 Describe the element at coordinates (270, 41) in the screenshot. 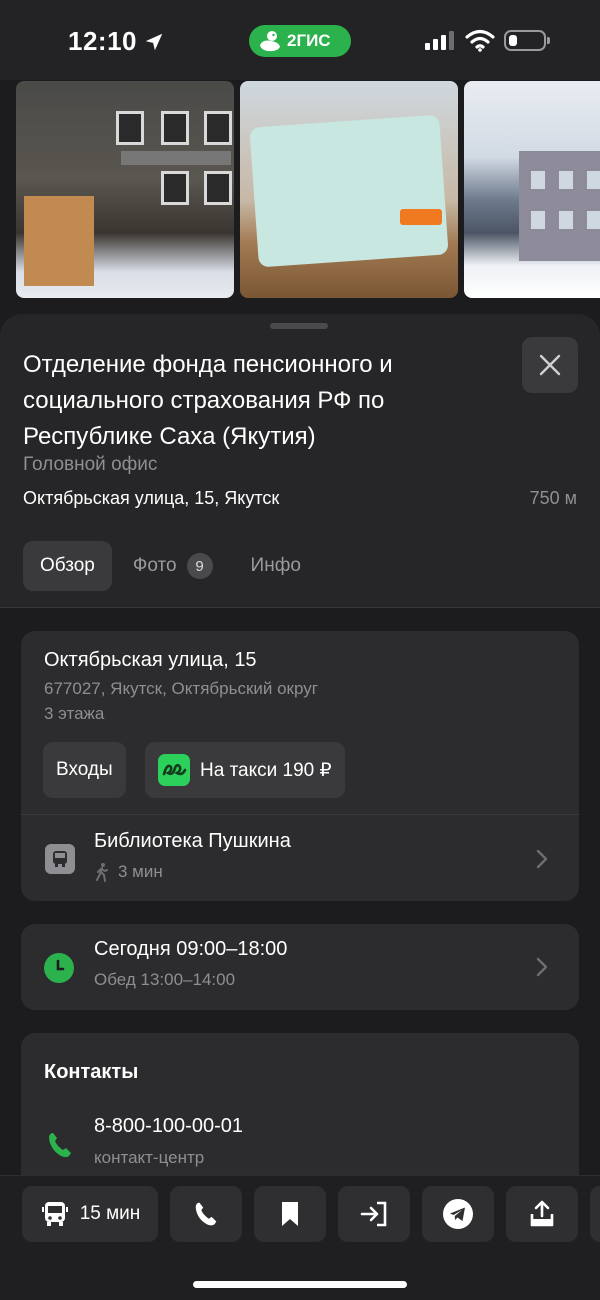

I see `duck-logo-icon` at that location.